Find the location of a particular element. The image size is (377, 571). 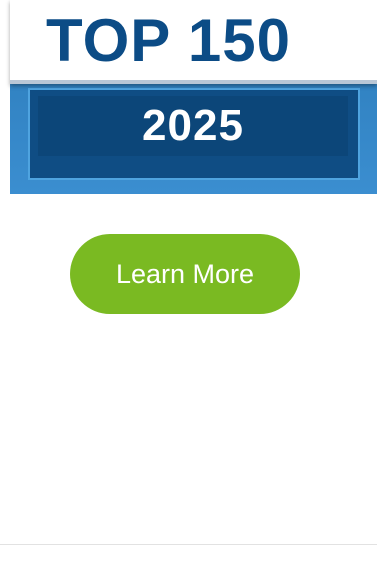

badge-title: TOP 150 is located at coordinates (168, 40).